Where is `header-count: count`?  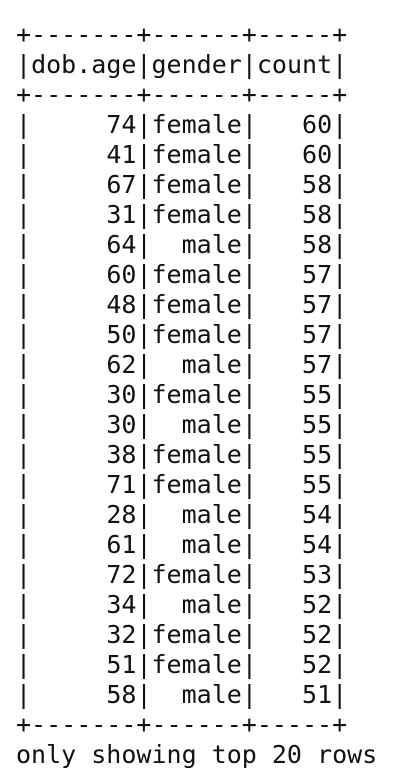 header-count: count is located at coordinates (294, 64).